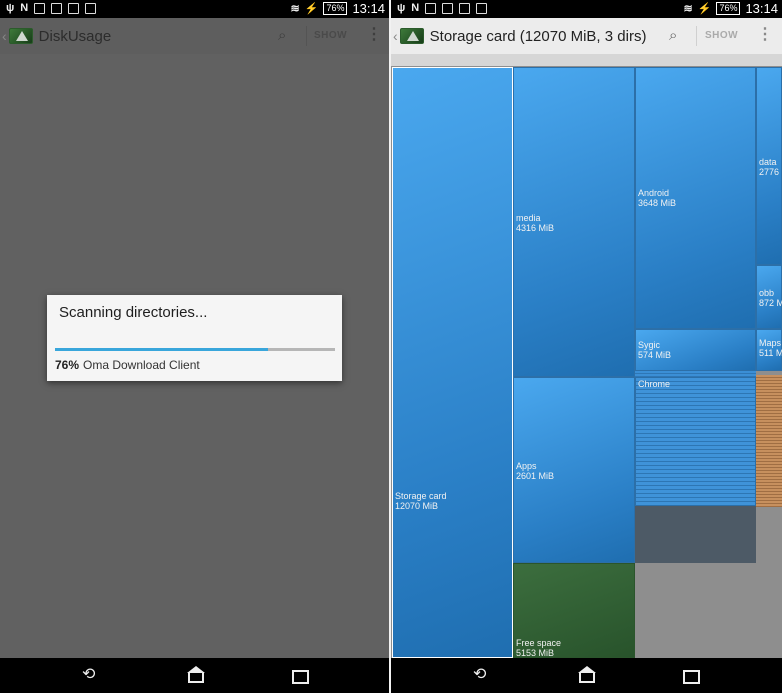  What do you see at coordinates (526, 466) in the screenshot?
I see `tile-label-name: Apps` at bounding box center [526, 466].